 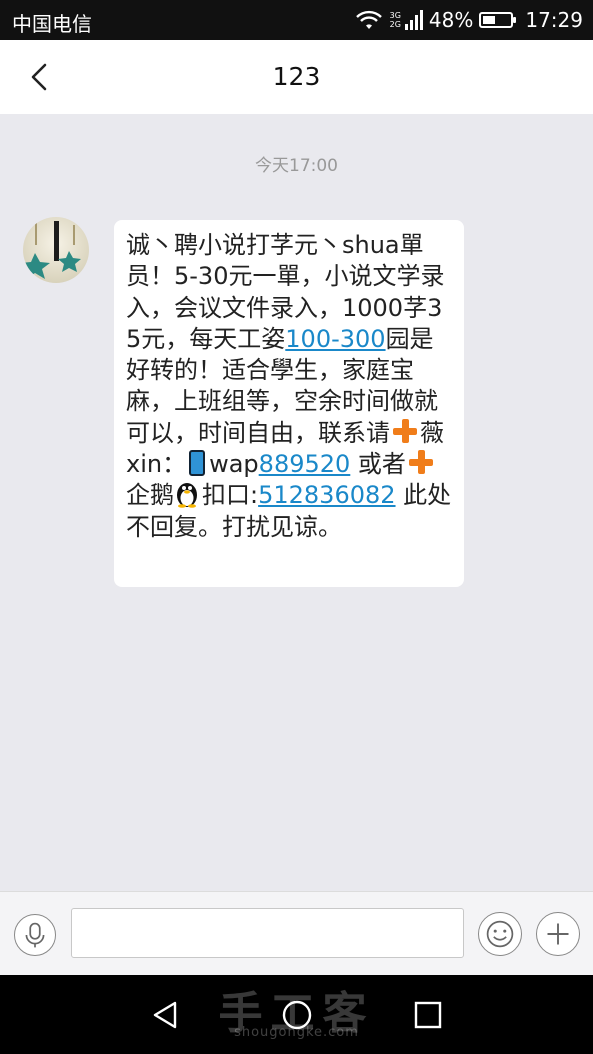 I want to click on status-indicators: 3G 2G 48% 17:29, so click(x=468, y=20).